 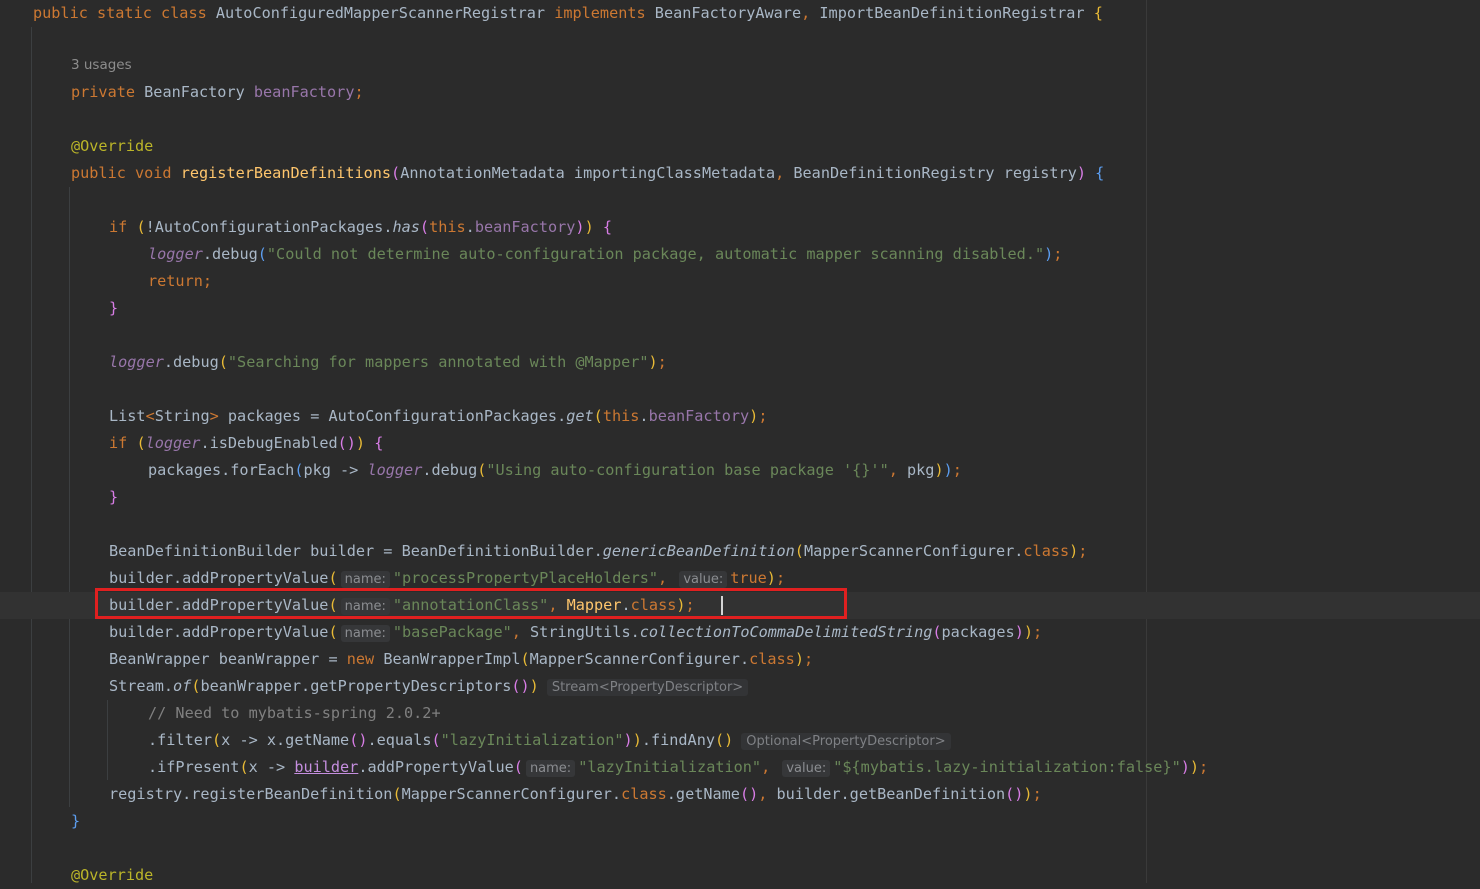 I want to click on code-token: .findAny, so click(x=678, y=740).